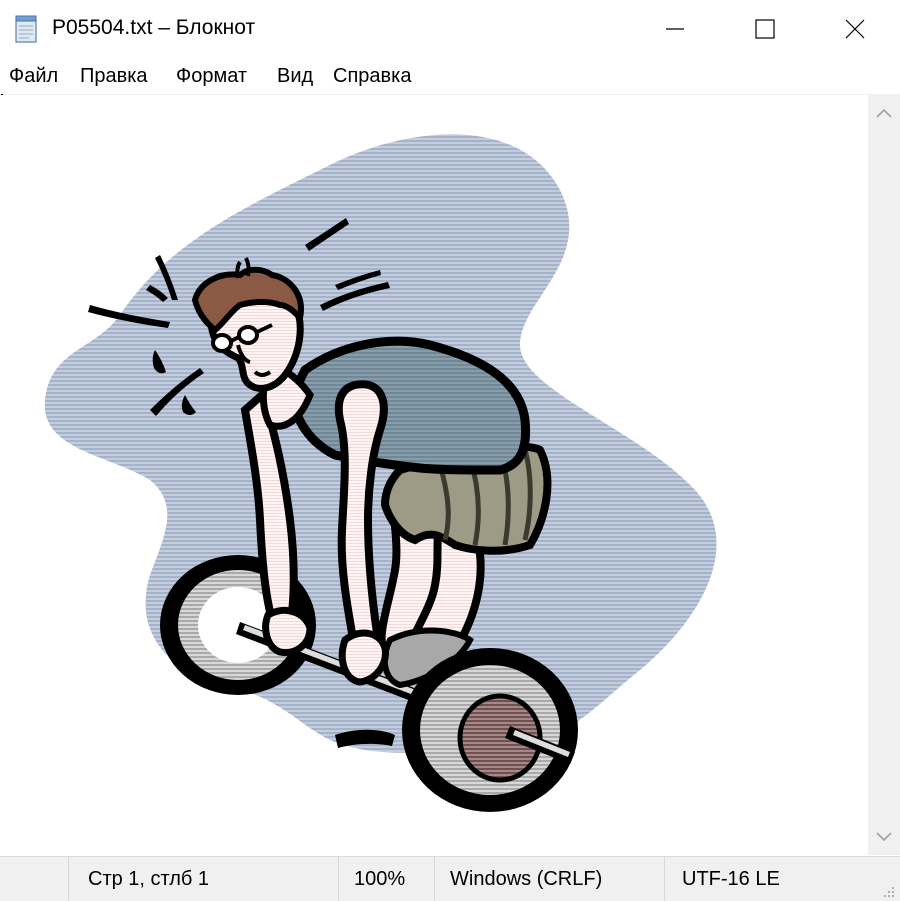 The width and height of the screenshot is (900, 901). Describe the element at coordinates (380, 878) in the screenshot. I see `status-zoom: 100%` at that location.